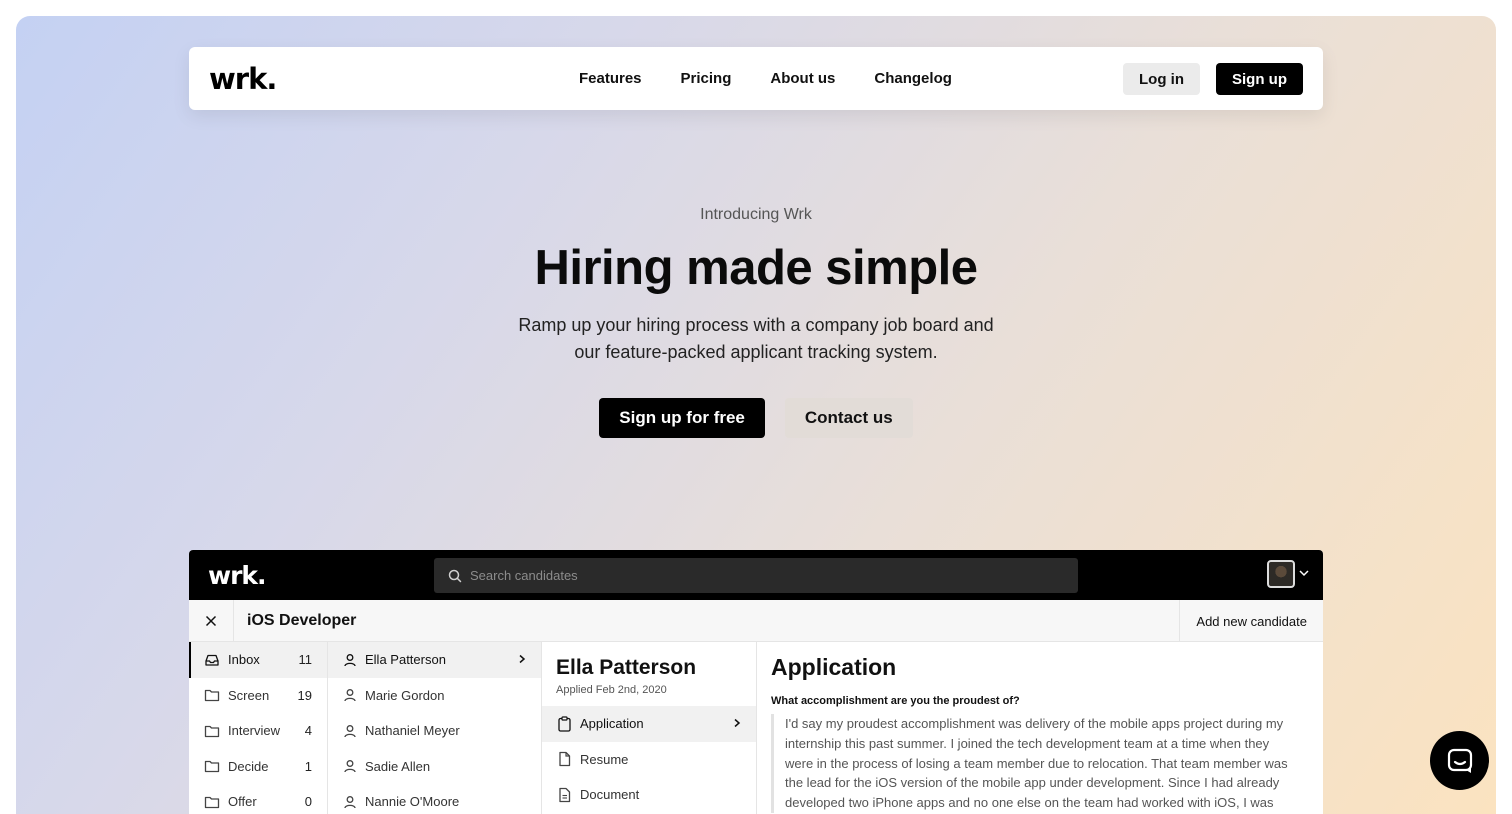 The width and height of the screenshot is (1512, 814). I want to click on chat-icon, so click(1460, 761).